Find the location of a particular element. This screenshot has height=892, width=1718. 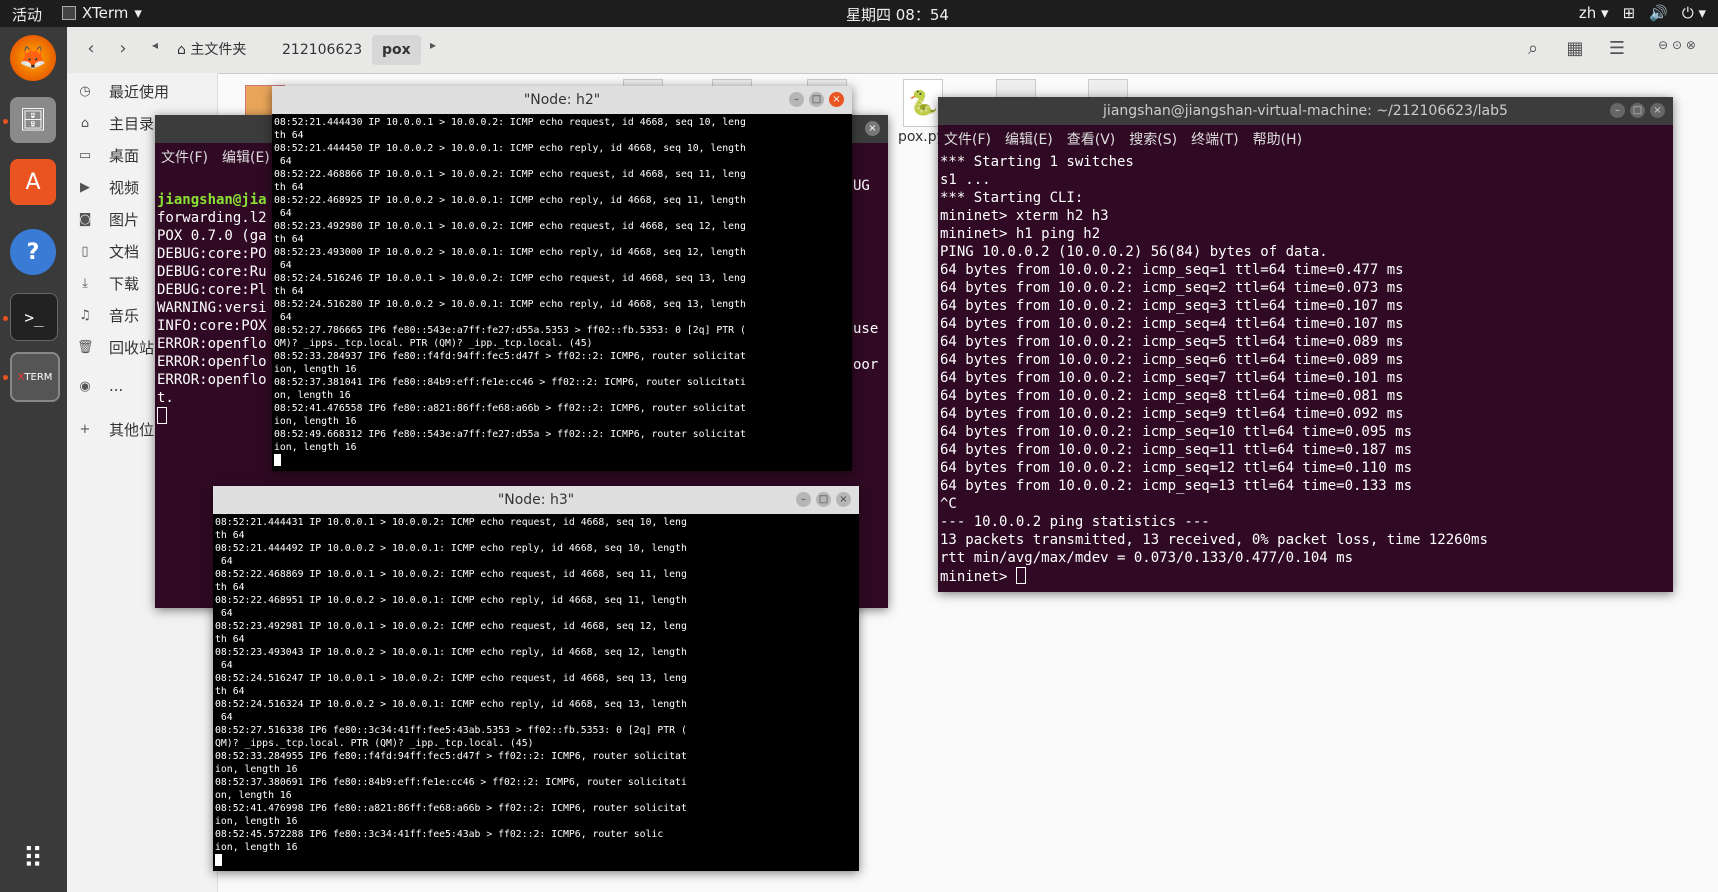

crumb-right-arrow: ▸ is located at coordinates (433, 50).